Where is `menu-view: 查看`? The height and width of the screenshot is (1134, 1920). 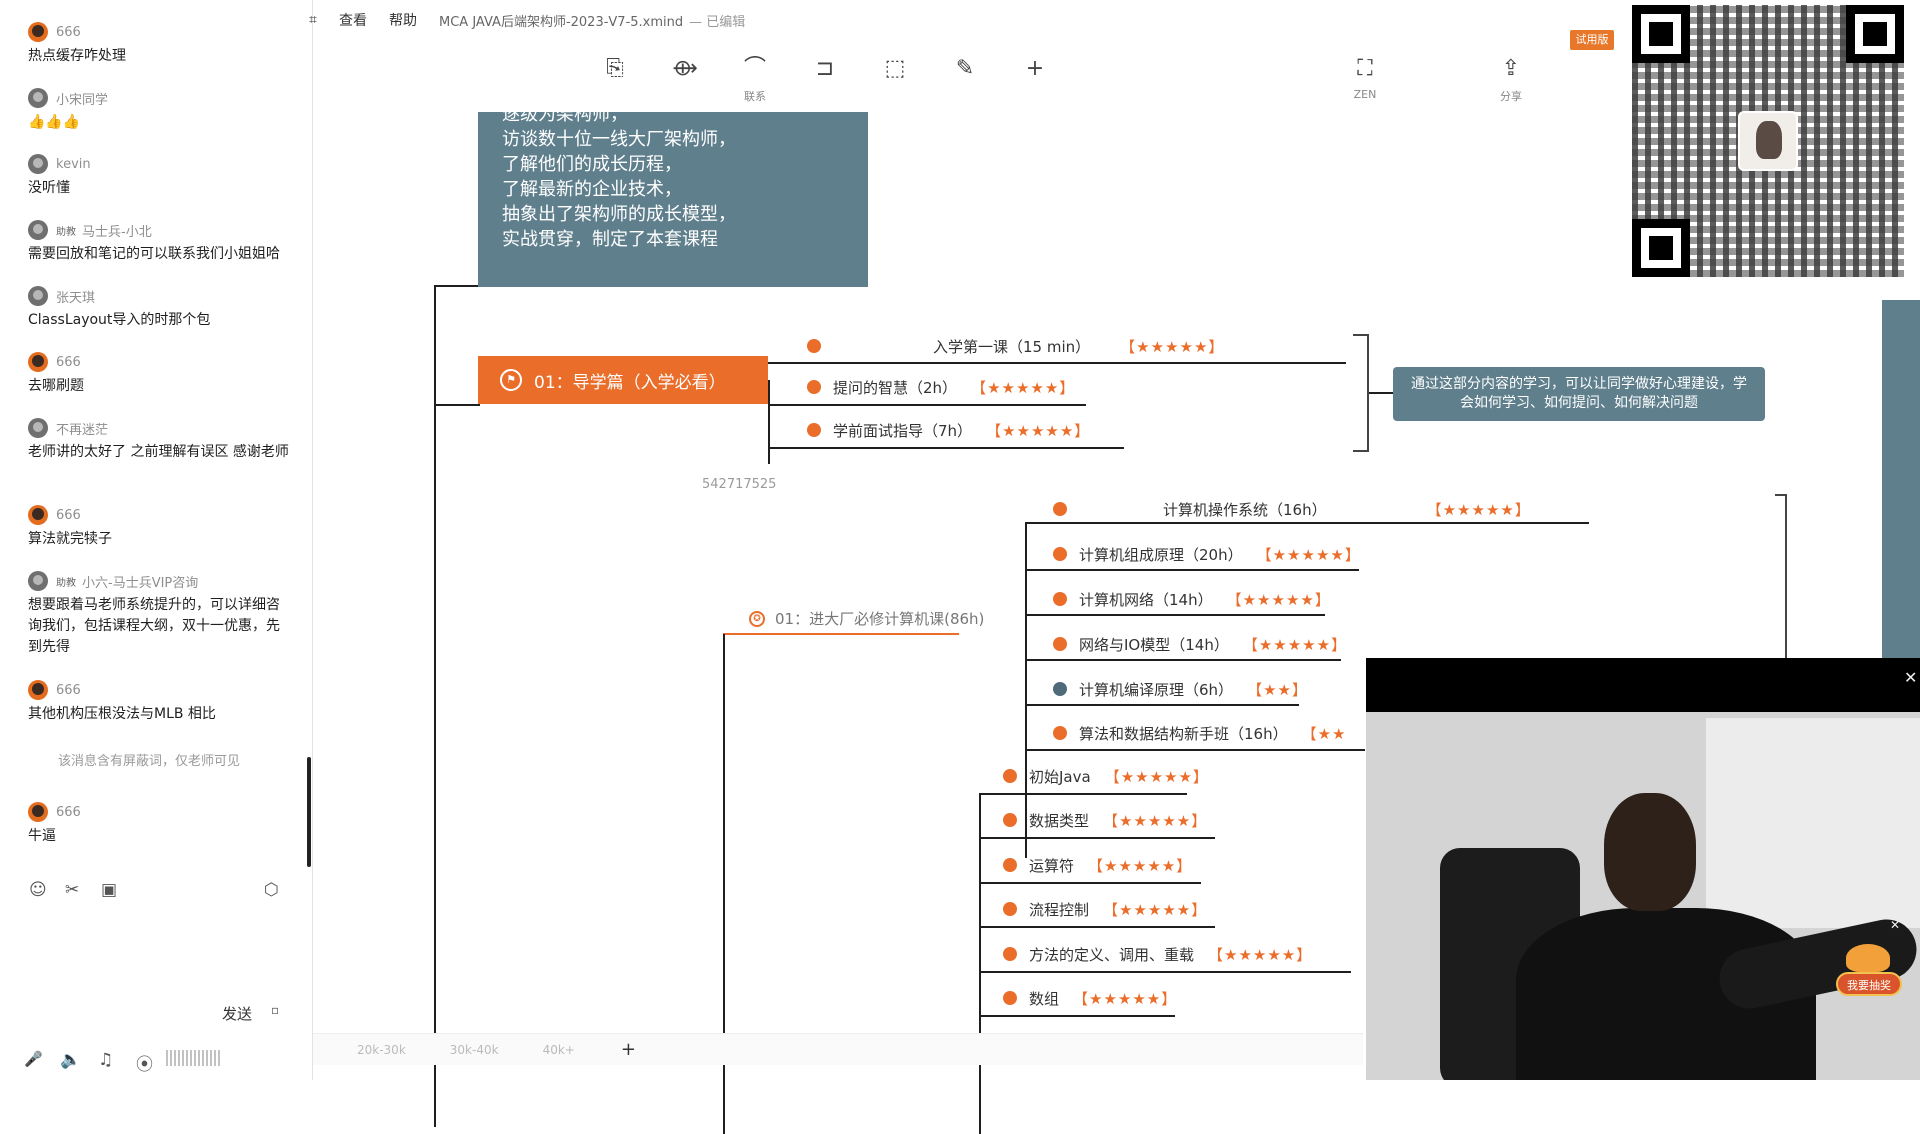 menu-view: 查看 is located at coordinates (353, 20).